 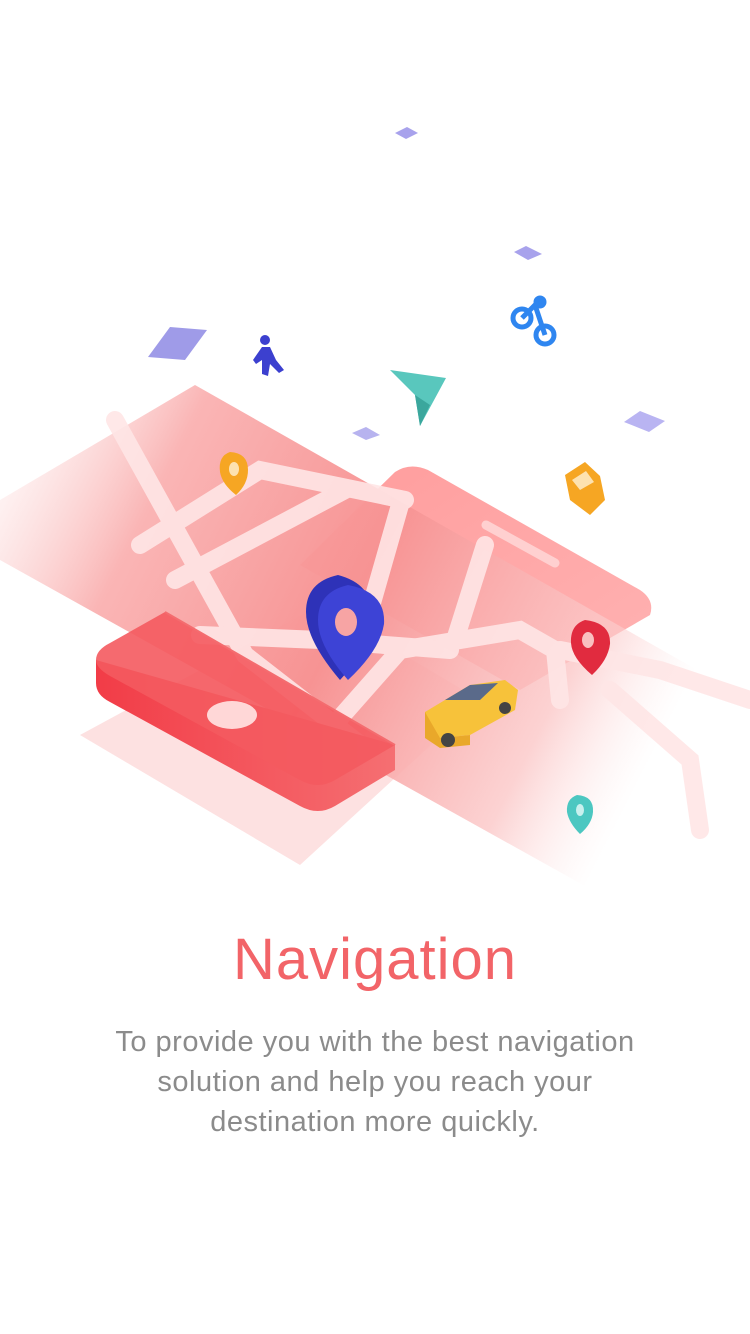 What do you see at coordinates (375, 959) in the screenshot?
I see `page-title: Navigation` at bounding box center [375, 959].